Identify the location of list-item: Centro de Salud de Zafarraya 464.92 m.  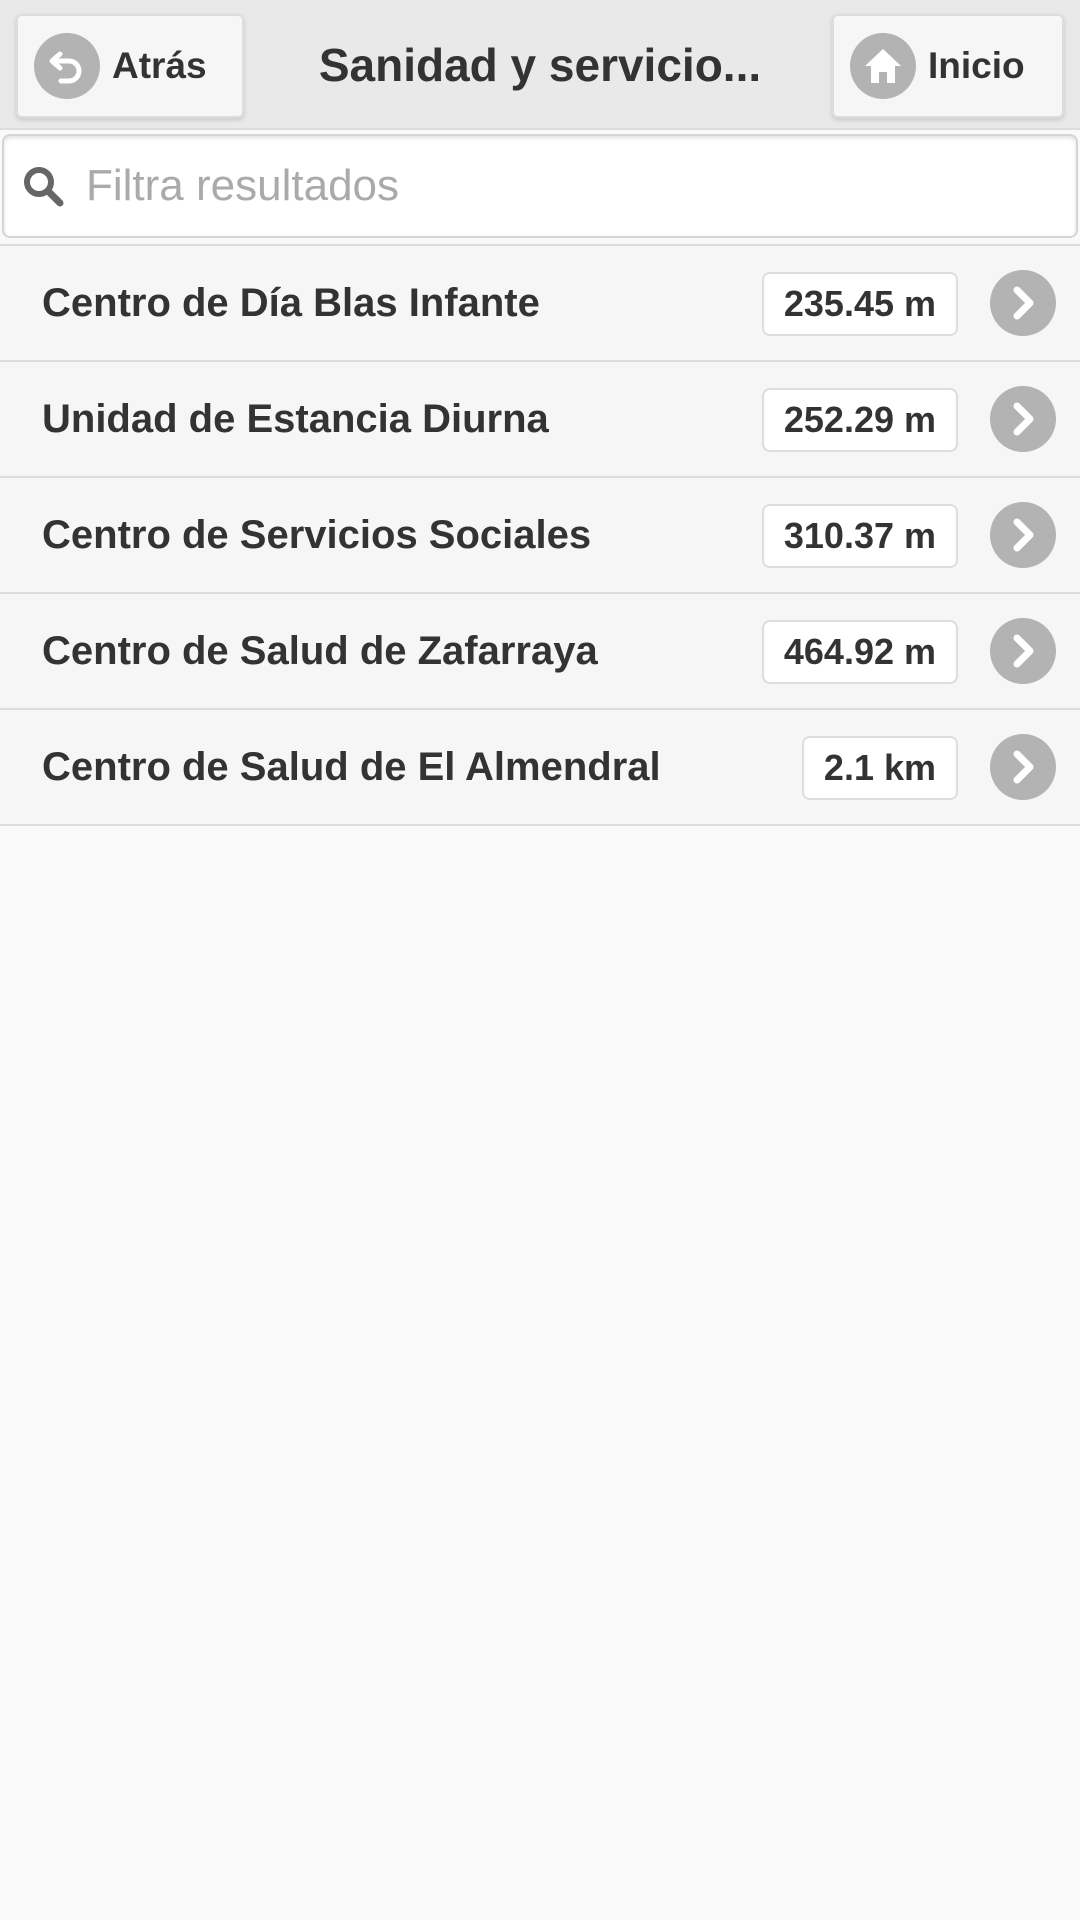
(540, 652).